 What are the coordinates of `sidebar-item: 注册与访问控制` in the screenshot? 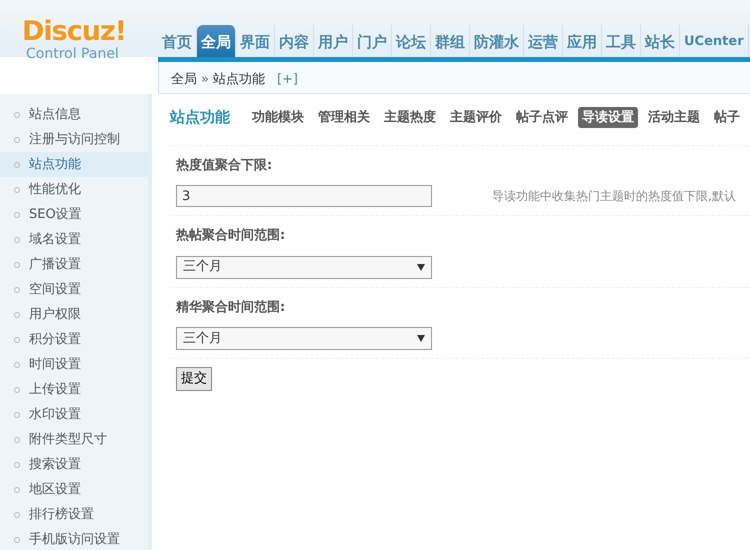 It's located at (74, 140).